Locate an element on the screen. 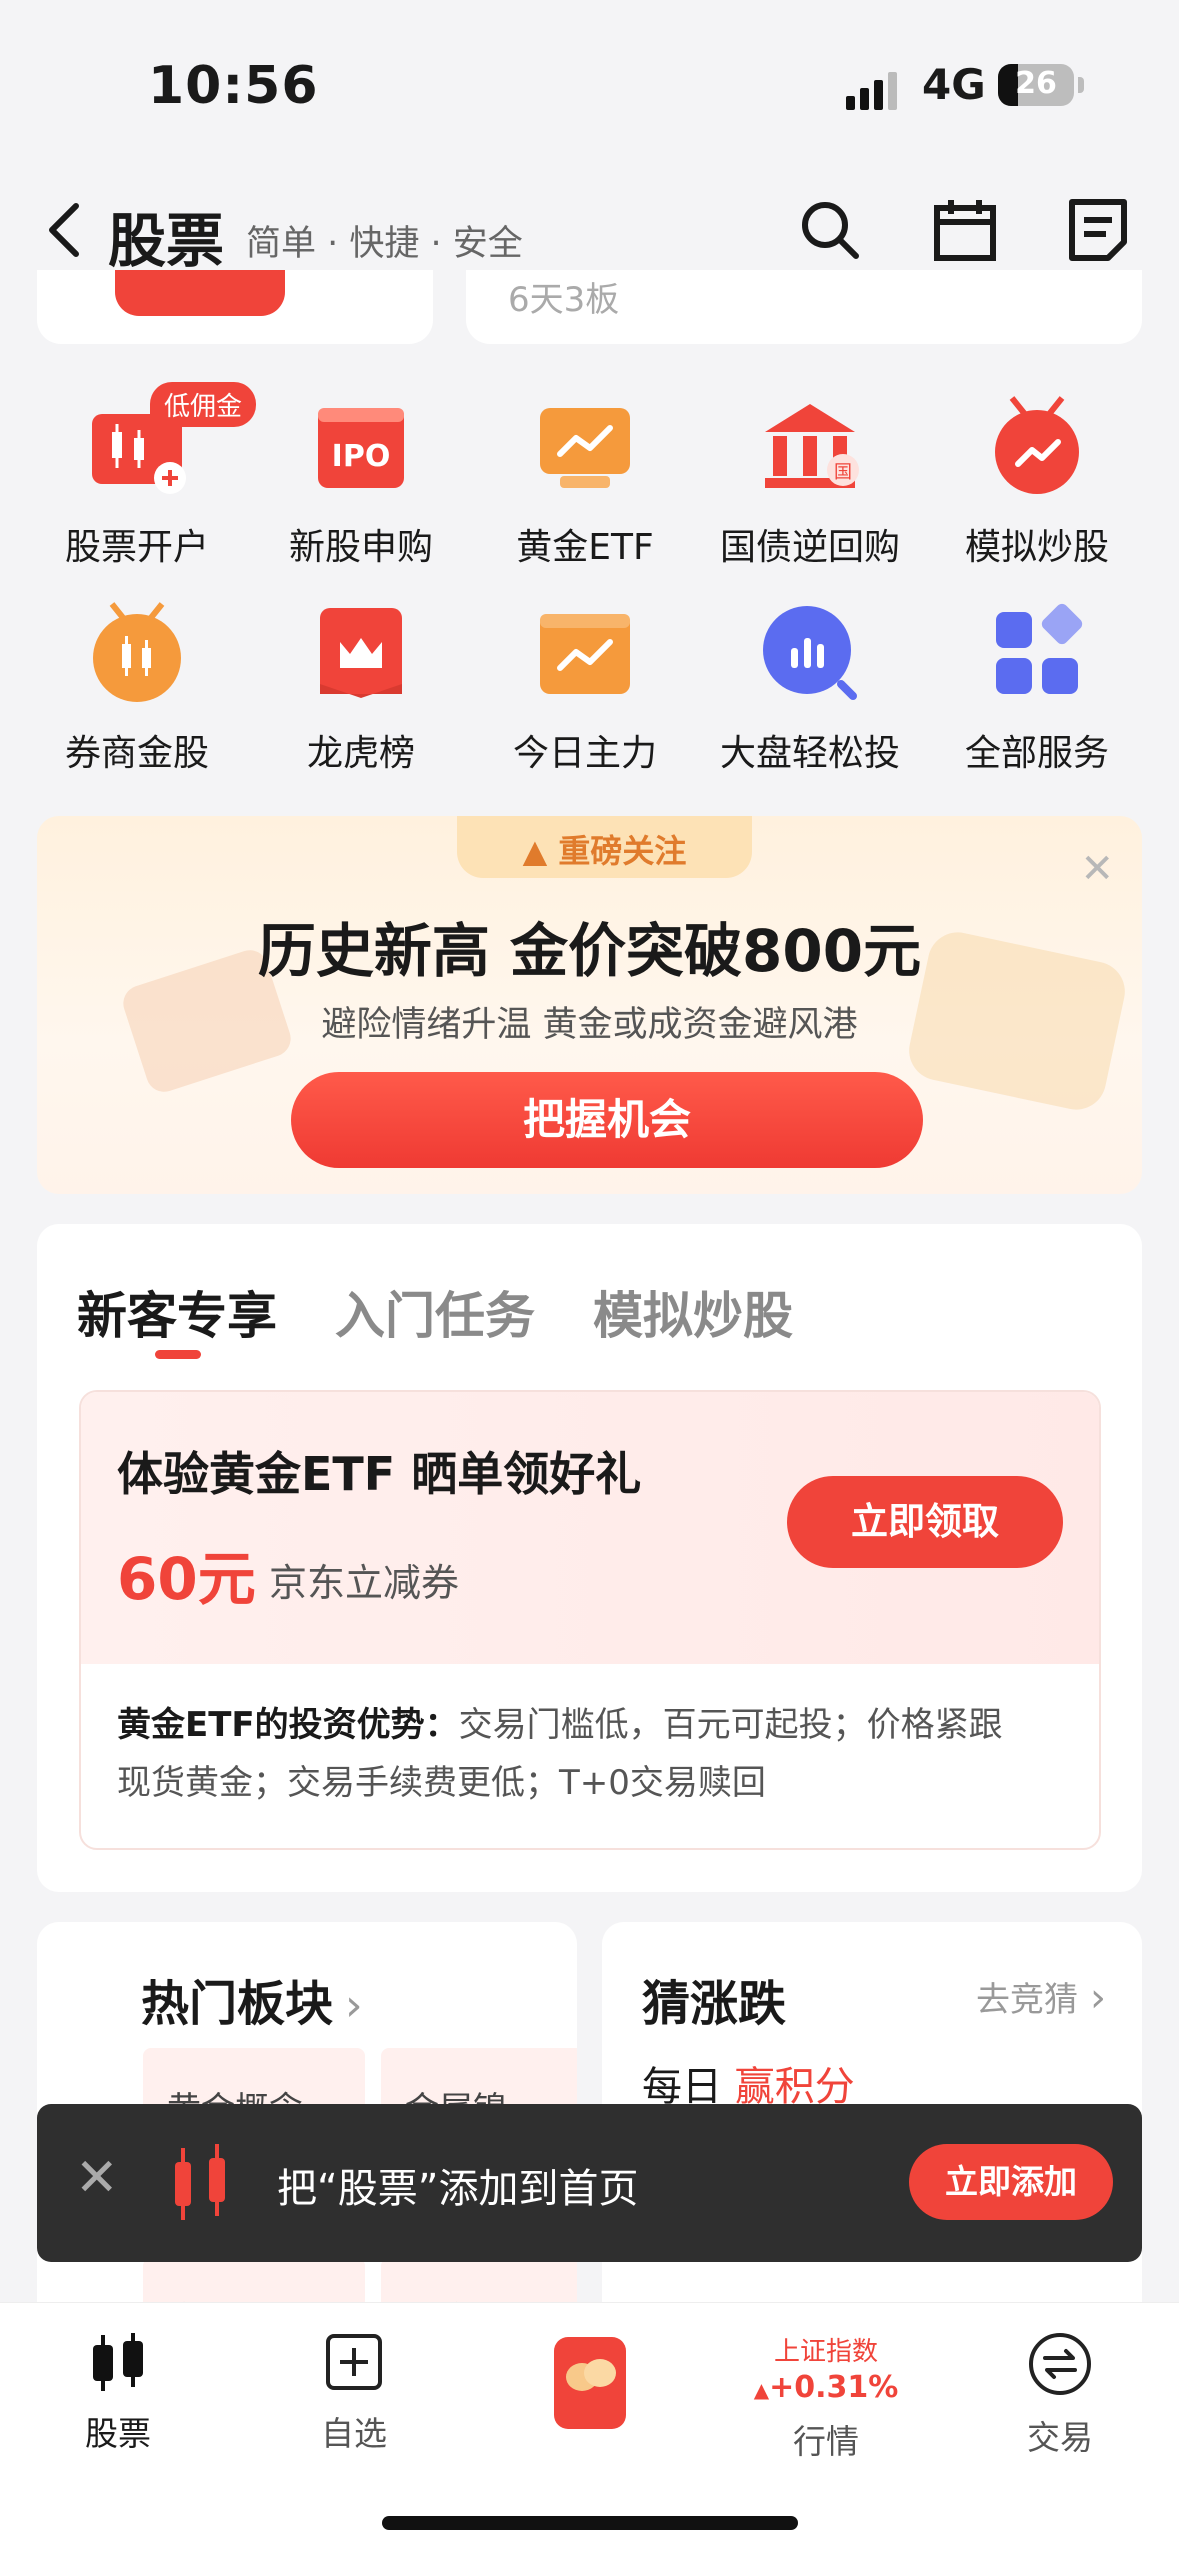 This screenshot has width=1179, height=2556. index-value: ▲+0.31% is located at coordinates (826, 2387).